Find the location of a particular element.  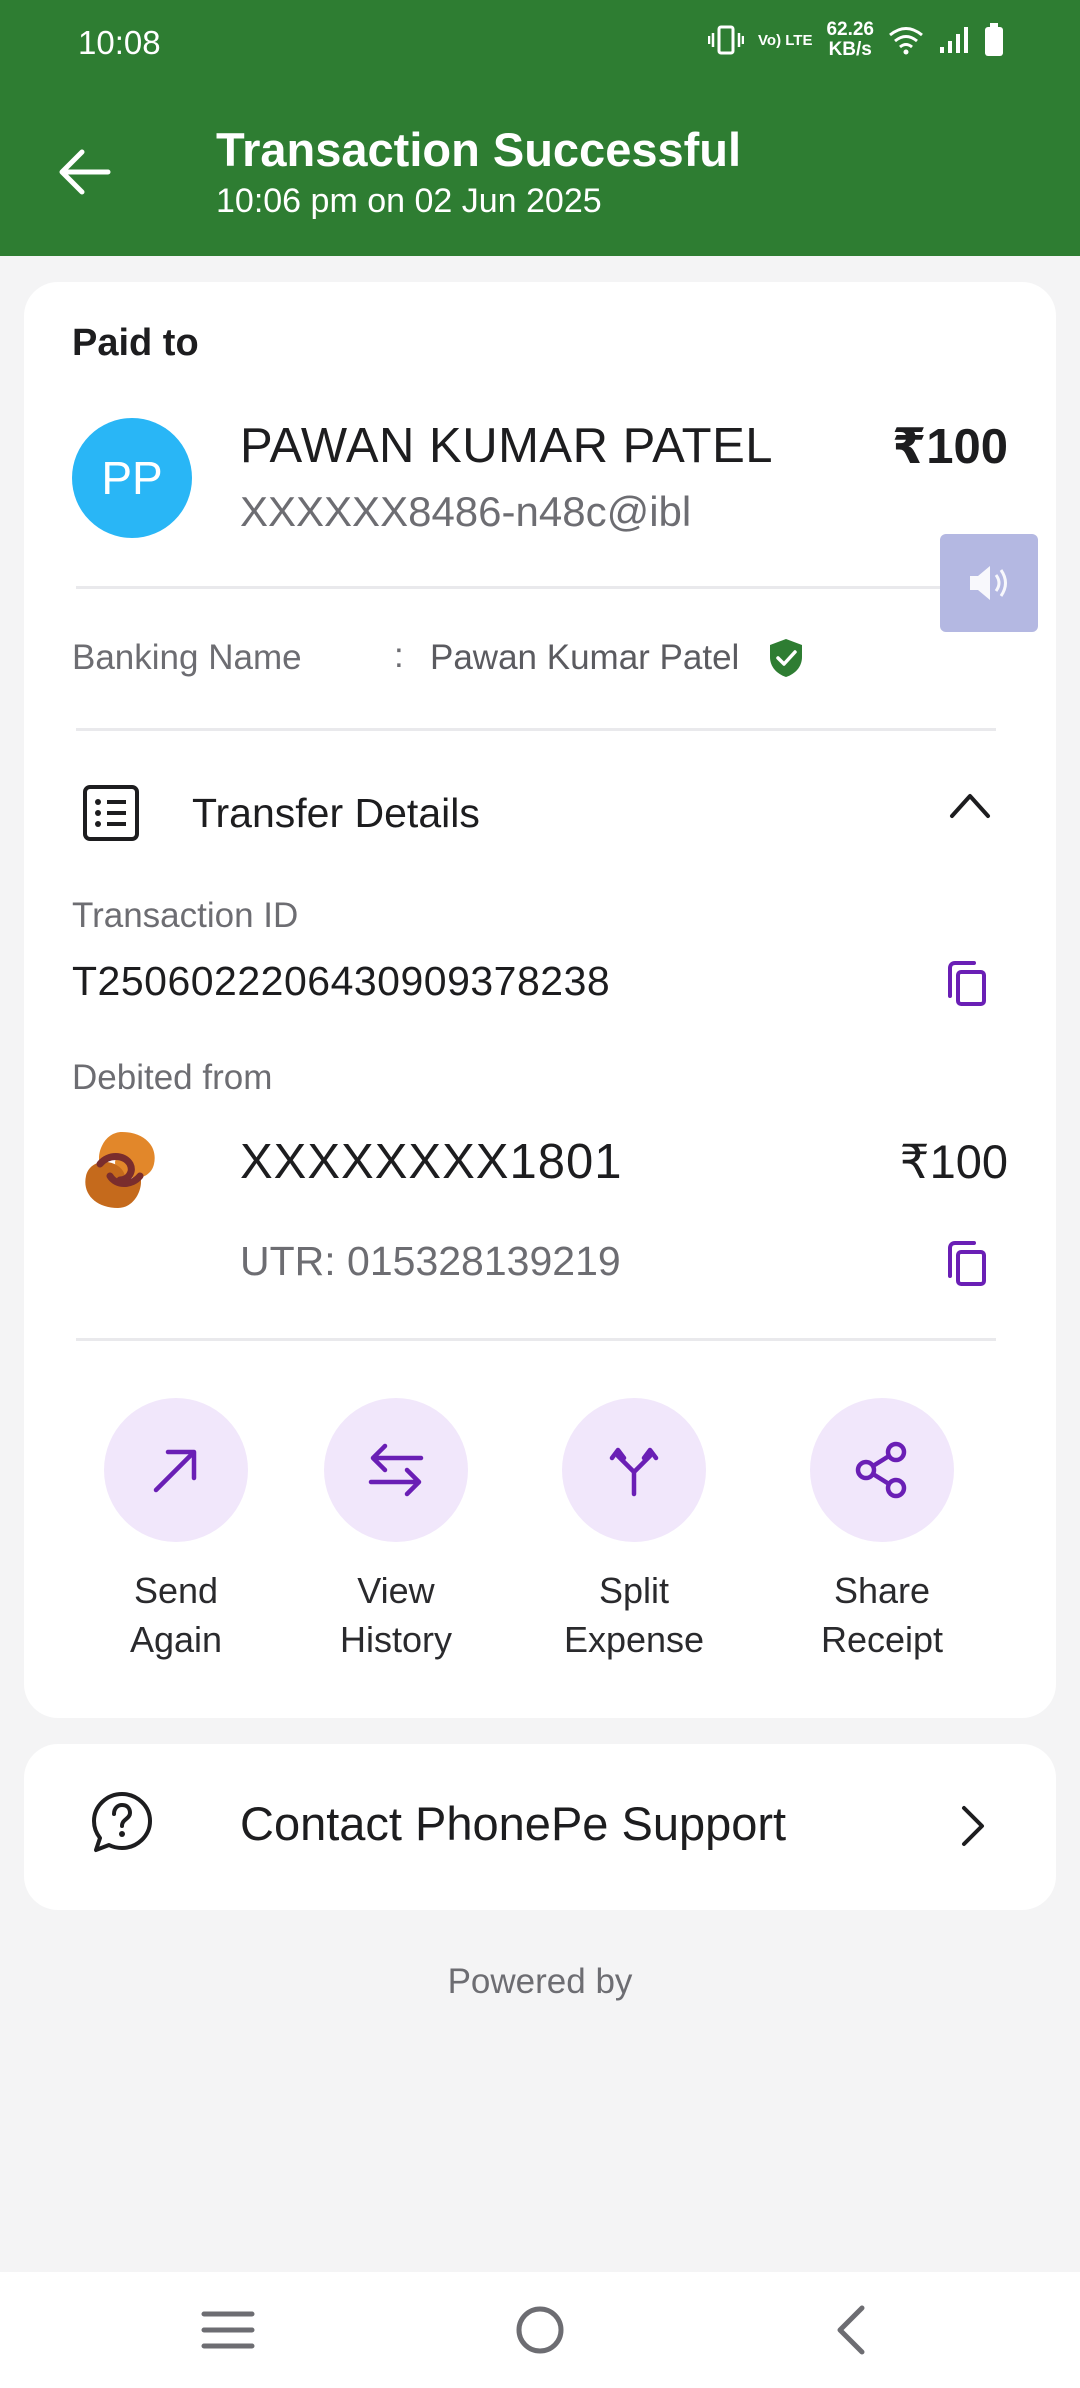

chevron-right-icon is located at coordinates (973, 1826).